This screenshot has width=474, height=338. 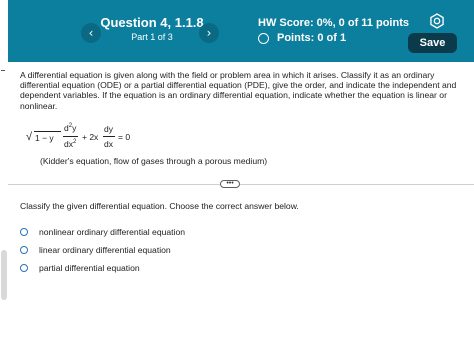 What do you see at coordinates (109, 136) in the screenshot?
I see `fraction2-bar` at bounding box center [109, 136].